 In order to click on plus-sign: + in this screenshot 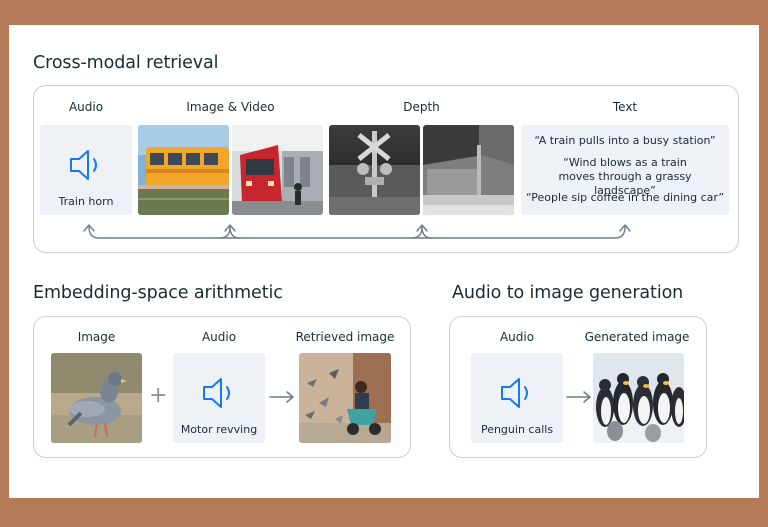, I will do `click(158, 395)`.